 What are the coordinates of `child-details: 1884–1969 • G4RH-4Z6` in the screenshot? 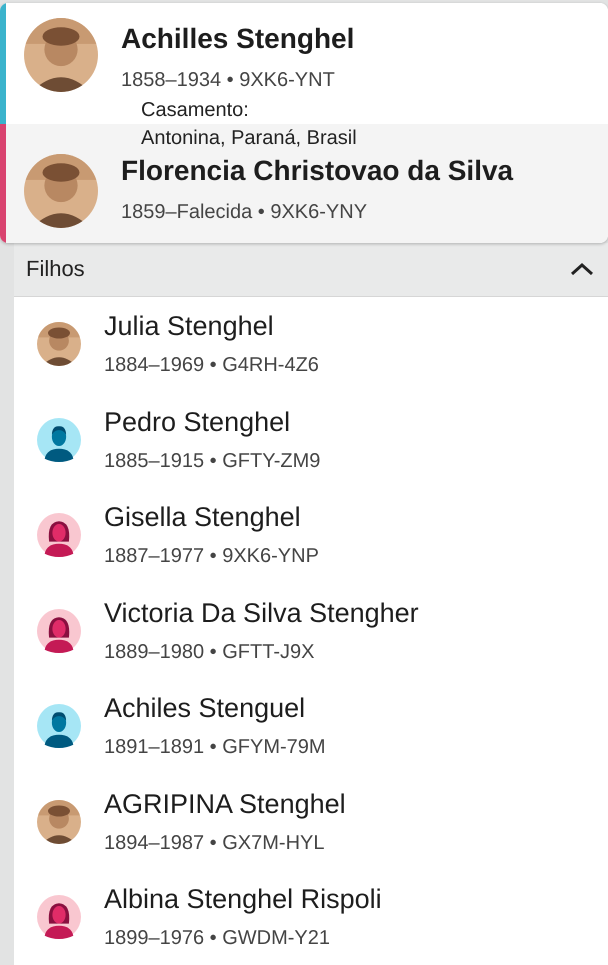 It's located at (211, 365).